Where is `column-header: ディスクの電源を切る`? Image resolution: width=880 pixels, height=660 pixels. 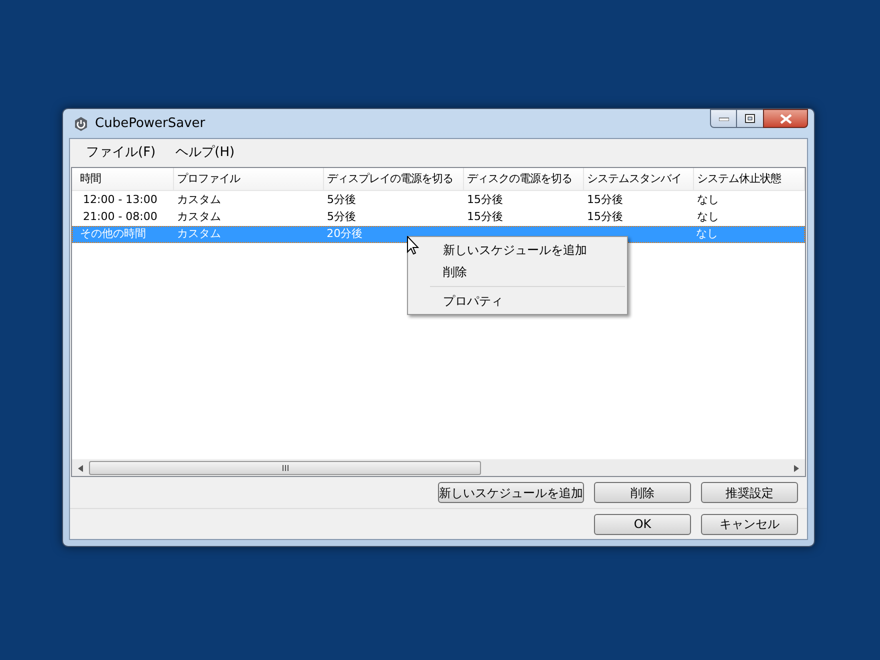
column-header: ディスクの電源を切る is located at coordinates (524, 179).